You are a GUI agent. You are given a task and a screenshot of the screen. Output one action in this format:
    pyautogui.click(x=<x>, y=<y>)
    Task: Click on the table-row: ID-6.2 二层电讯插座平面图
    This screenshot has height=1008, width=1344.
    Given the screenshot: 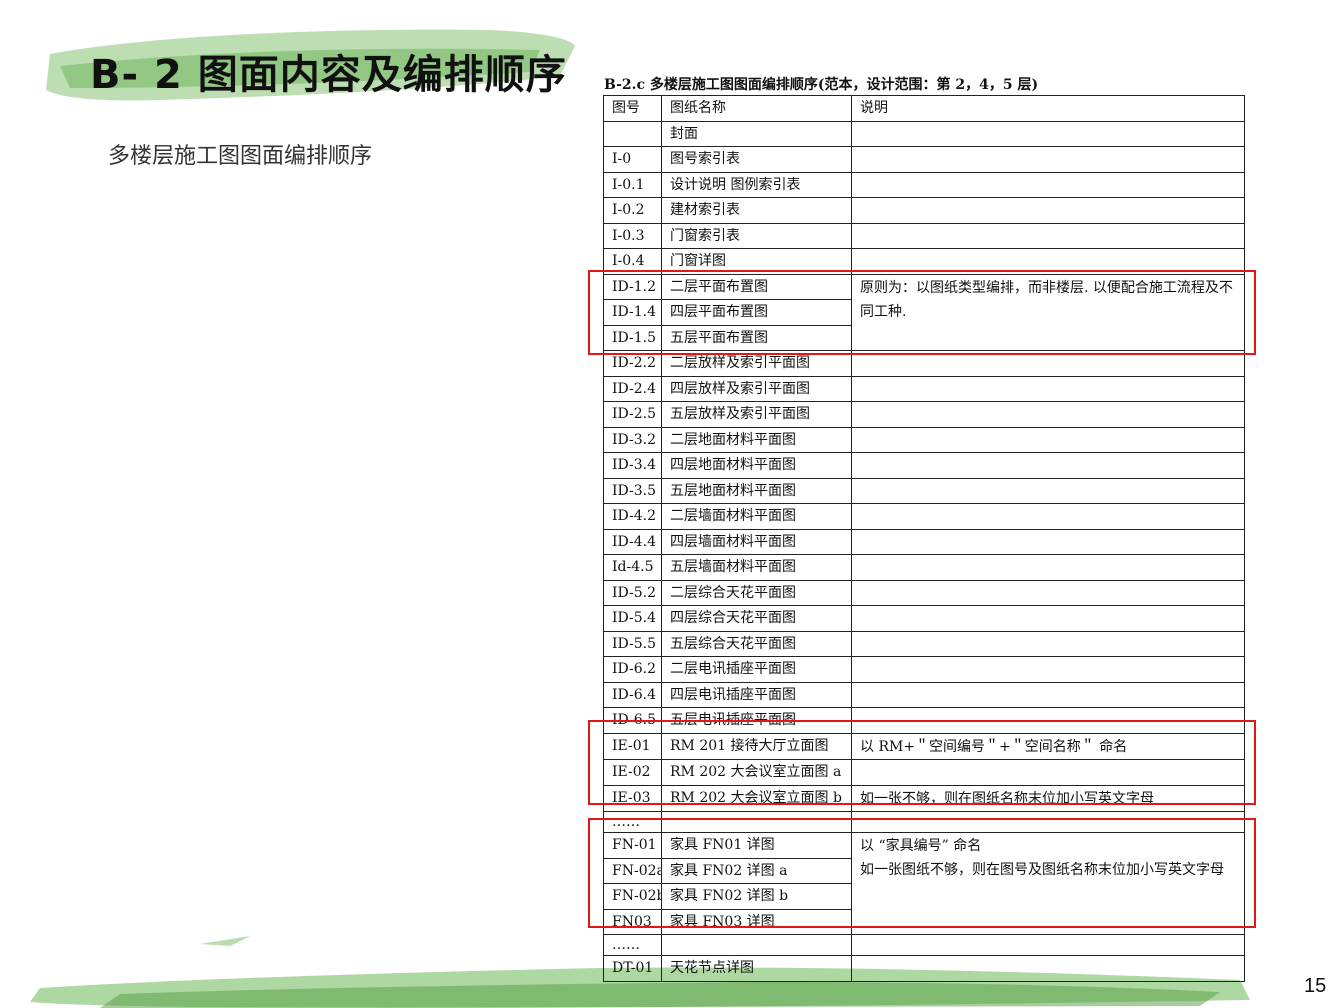 What is the action you would take?
    pyautogui.click(x=924, y=669)
    